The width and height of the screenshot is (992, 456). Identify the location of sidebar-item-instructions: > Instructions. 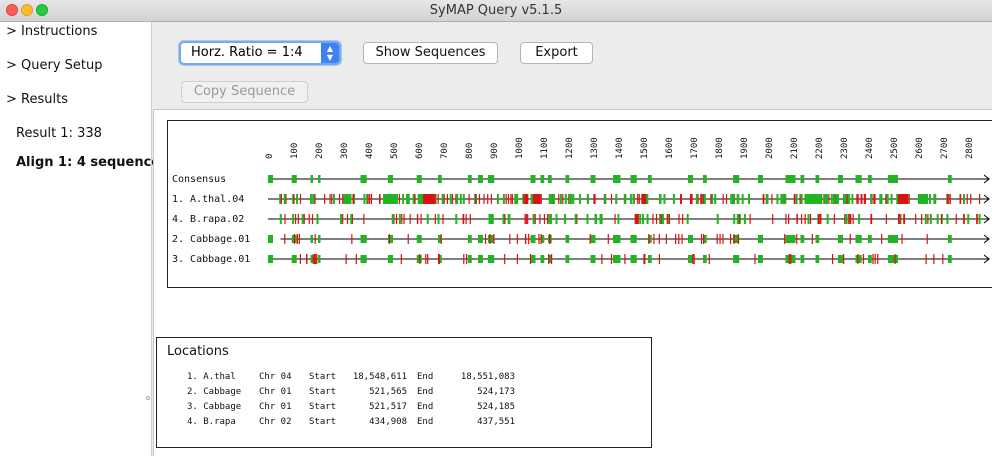
(51, 31).